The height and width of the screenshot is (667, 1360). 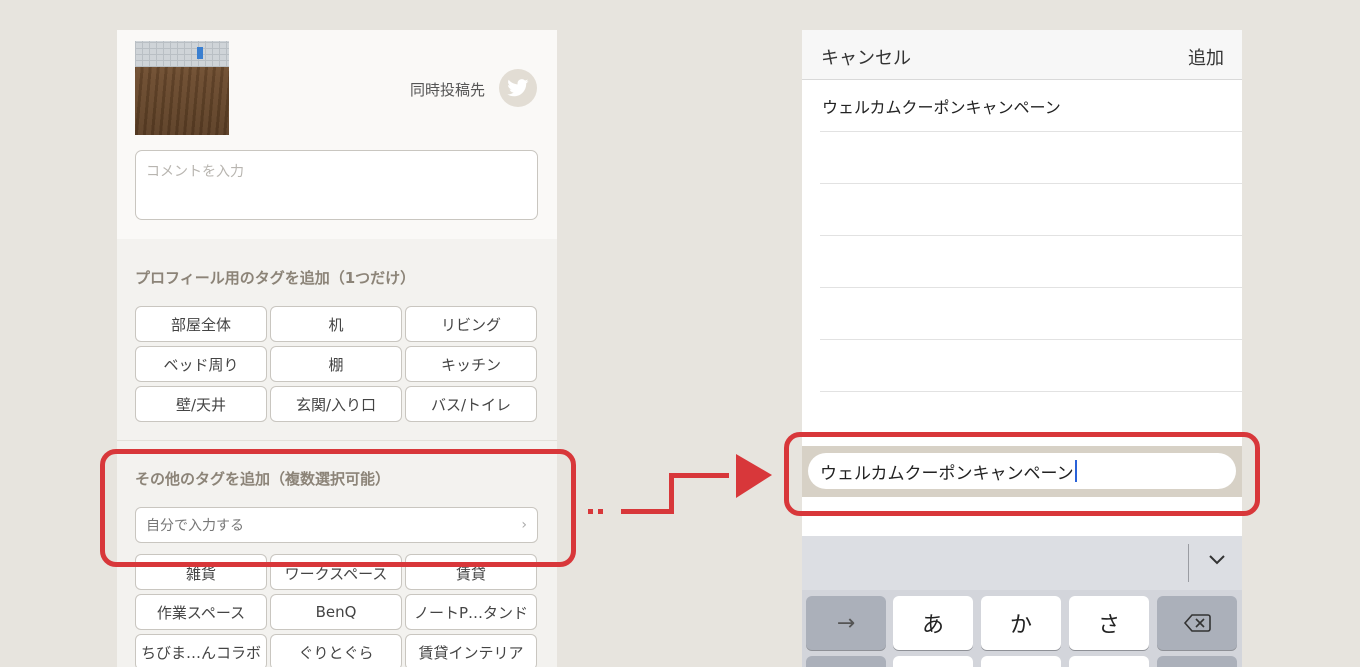 What do you see at coordinates (275, 278) in the screenshot?
I see `profile-tags-title: プロフィール用のタグを追加（1つだけ）` at bounding box center [275, 278].